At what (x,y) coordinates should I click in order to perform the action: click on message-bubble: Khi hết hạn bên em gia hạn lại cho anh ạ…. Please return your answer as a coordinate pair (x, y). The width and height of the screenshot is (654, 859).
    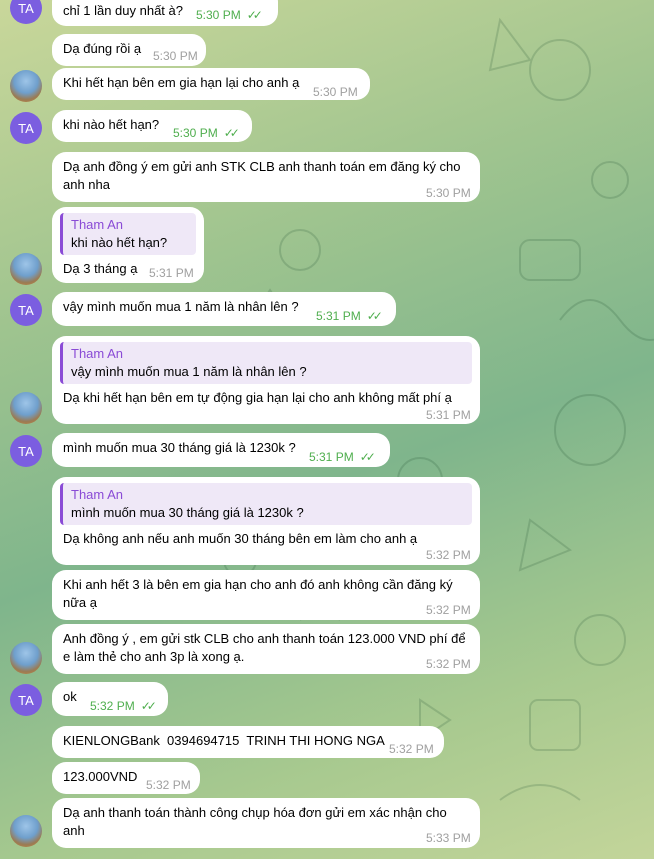
    Looking at the image, I should click on (211, 84).